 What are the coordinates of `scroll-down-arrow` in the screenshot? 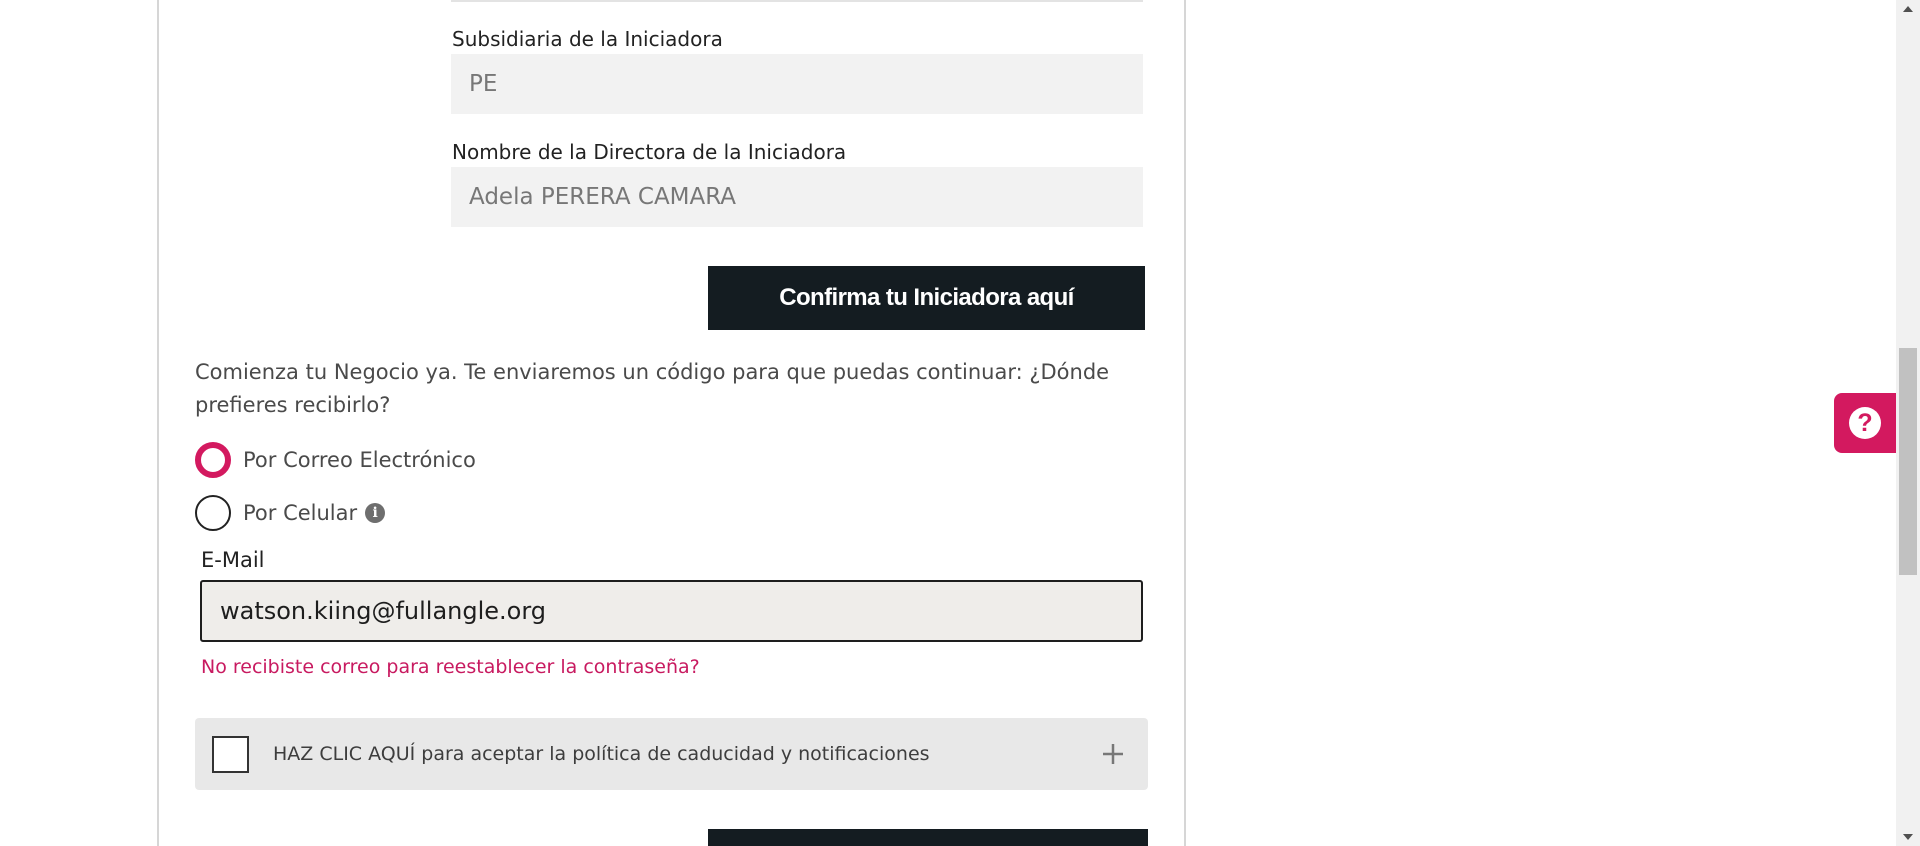 It's located at (1908, 837).